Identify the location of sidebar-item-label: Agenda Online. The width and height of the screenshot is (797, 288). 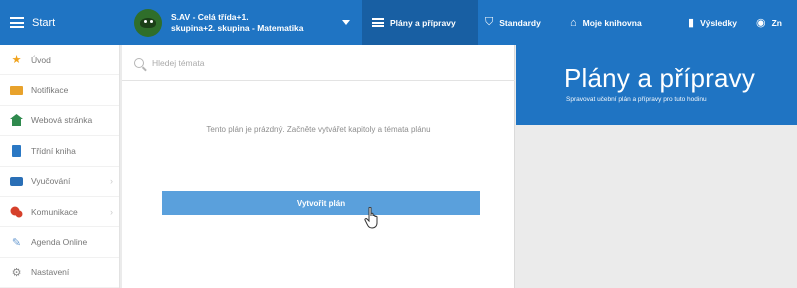
(59, 242).